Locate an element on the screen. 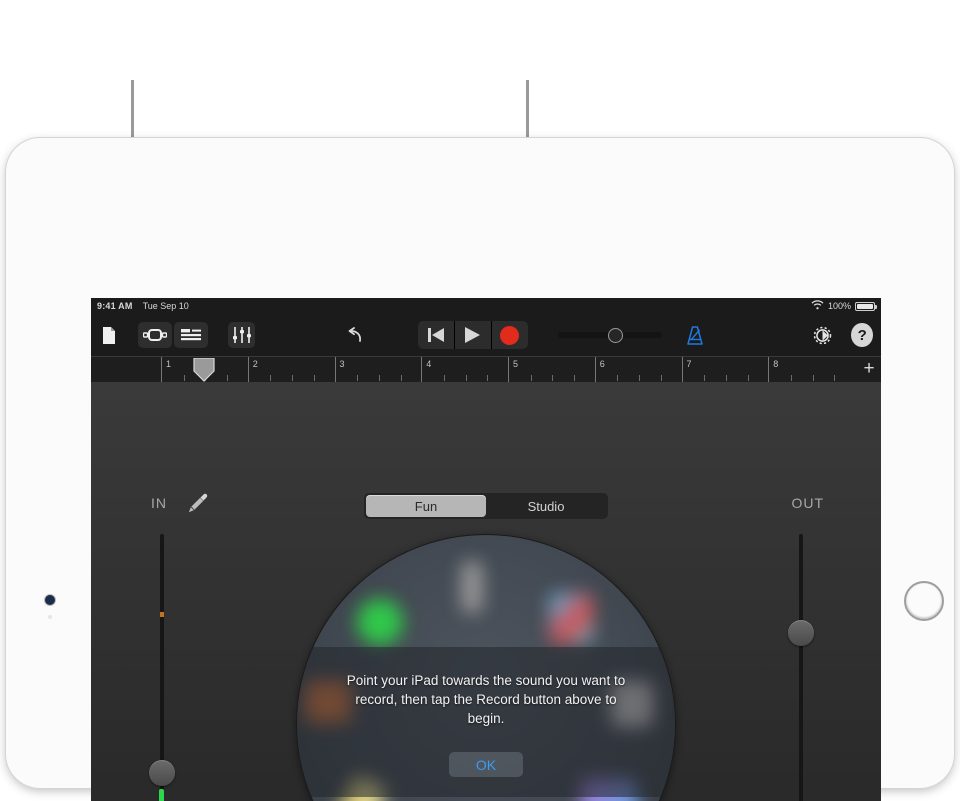  help-button: ? is located at coordinates (862, 335).